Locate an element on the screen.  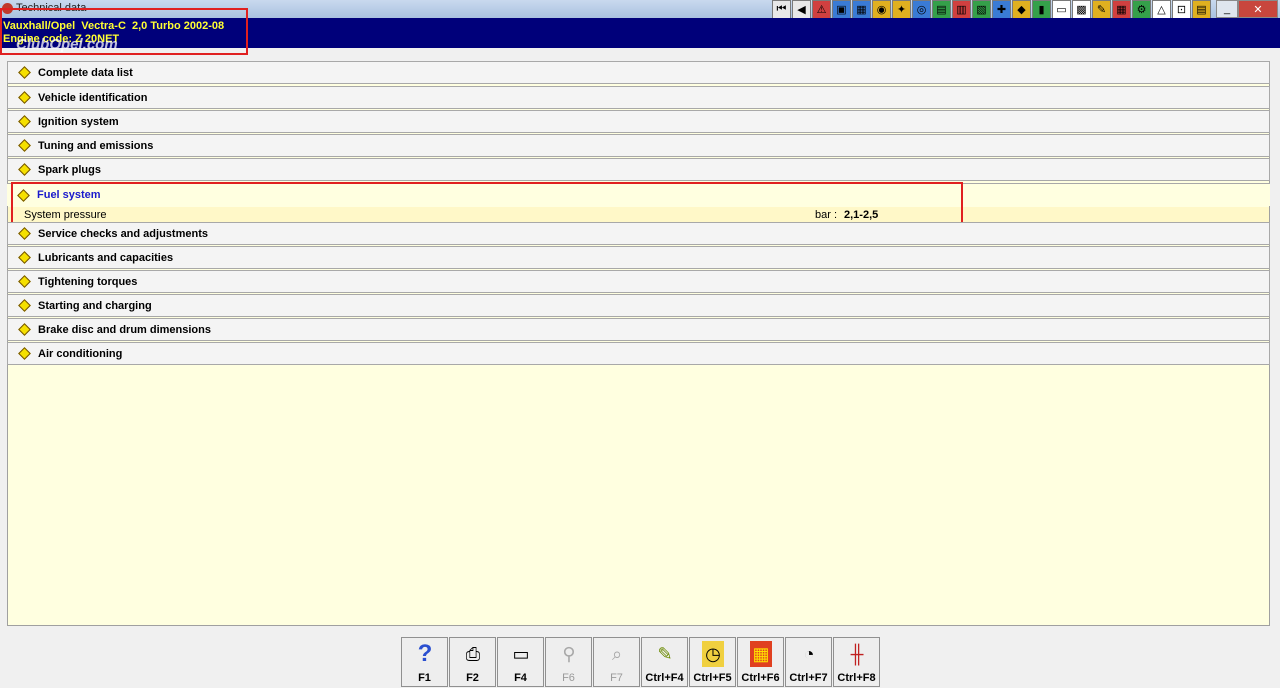
tyre-icon: ◎ is located at coordinates (921, 9).